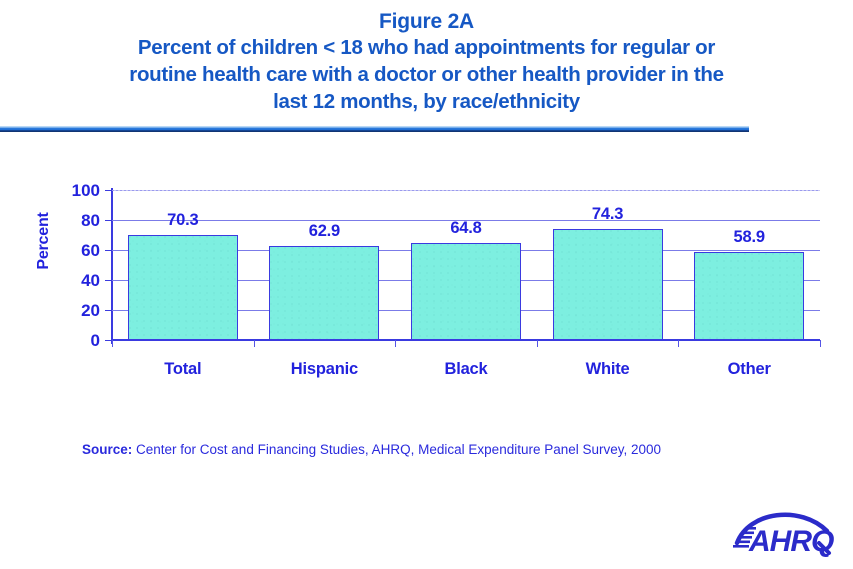 The image size is (853, 569). Describe the element at coordinates (90, 280) in the screenshot. I see `y-tick-label-40: 40` at that location.